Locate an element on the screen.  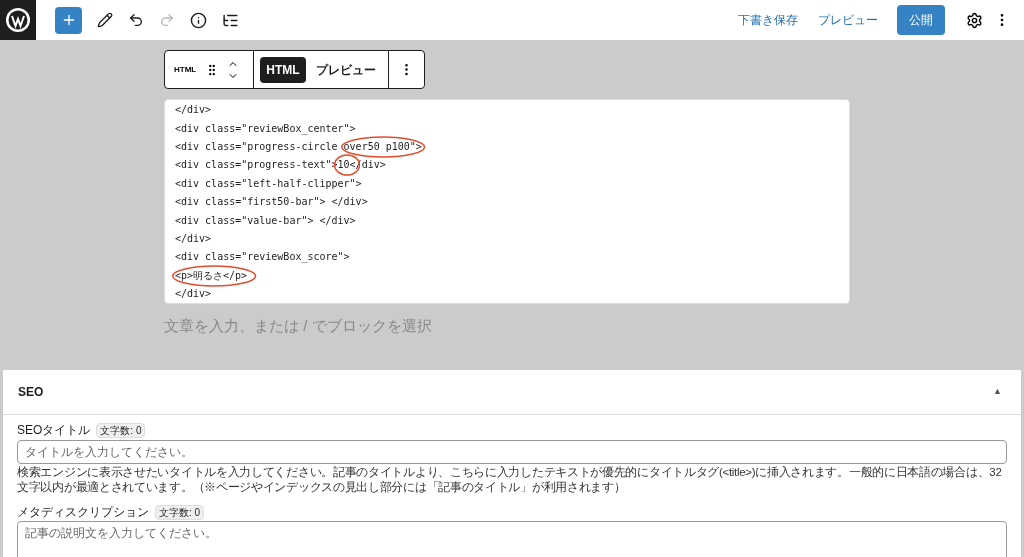
block-type-label: HTML is located at coordinates (185, 69).